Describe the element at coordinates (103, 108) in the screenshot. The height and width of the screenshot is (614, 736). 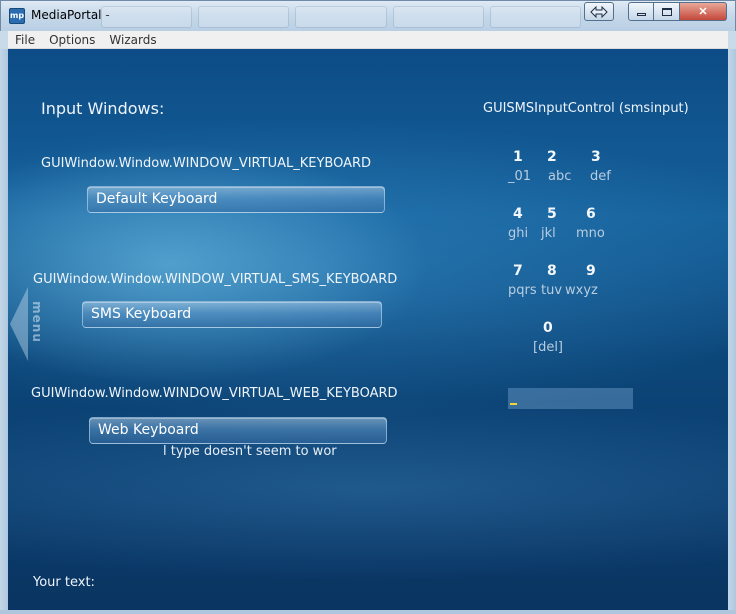
I see `input-windows-heading: Input Windows:` at that location.